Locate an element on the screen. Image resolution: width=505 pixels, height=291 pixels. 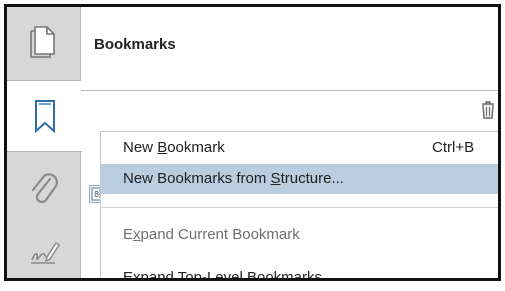
bookmarks-tab-button is located at coordinates (44, 116).